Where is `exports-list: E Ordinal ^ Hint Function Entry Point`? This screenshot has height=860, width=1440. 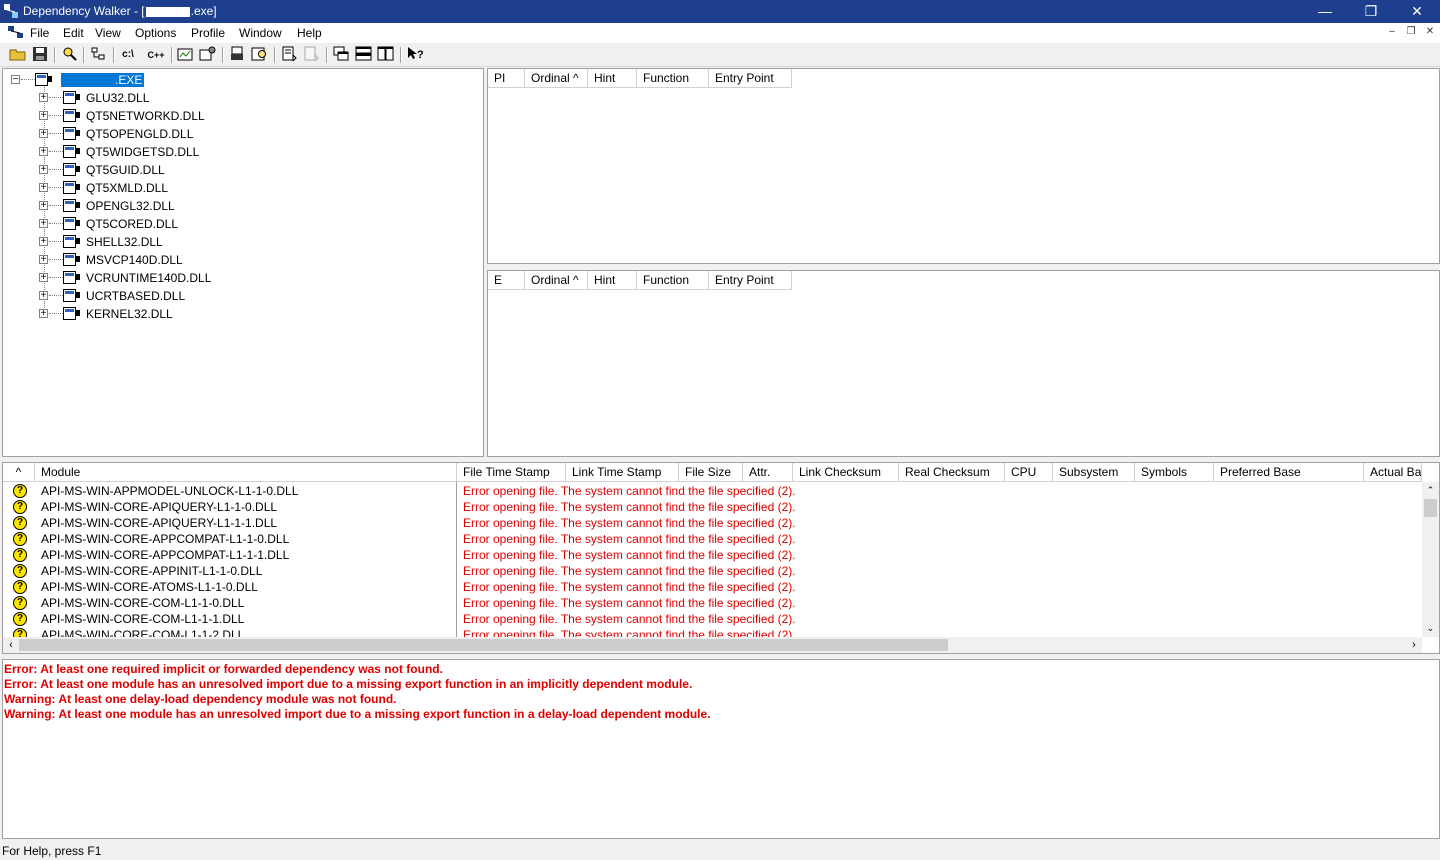
exports-list: E Ordinal ^ Hint Function Entry Point is located at coordinates (963, 363).